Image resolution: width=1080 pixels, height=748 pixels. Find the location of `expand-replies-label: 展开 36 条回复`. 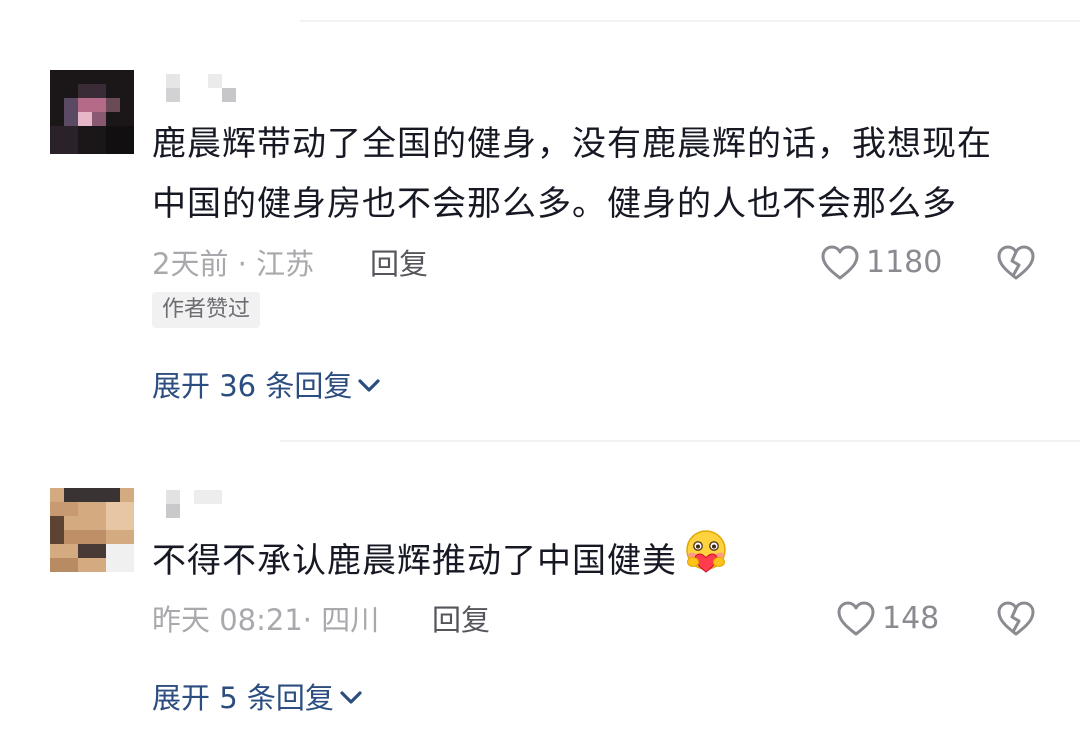

expand-replies-label: 展开 36 条回复 is located at coordinates (252, 386).